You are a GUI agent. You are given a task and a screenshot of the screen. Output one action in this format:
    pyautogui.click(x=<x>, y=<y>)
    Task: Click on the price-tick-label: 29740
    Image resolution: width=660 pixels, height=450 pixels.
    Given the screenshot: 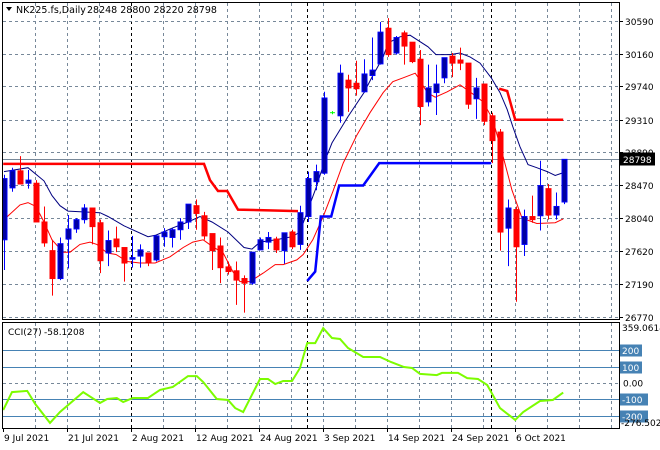 What is the action you would take?
    pyautogui.click(x=639, y=88)
    